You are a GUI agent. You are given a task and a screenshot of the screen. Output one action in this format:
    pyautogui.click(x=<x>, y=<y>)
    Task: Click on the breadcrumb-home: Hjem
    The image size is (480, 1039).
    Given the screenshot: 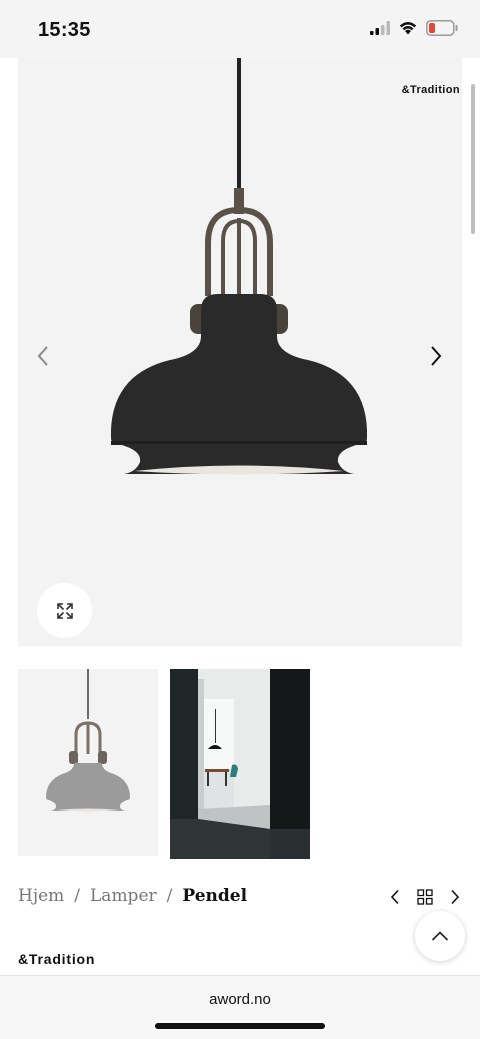 What is the action you would take?
    pyautogui.click(x=41, y=896)
    